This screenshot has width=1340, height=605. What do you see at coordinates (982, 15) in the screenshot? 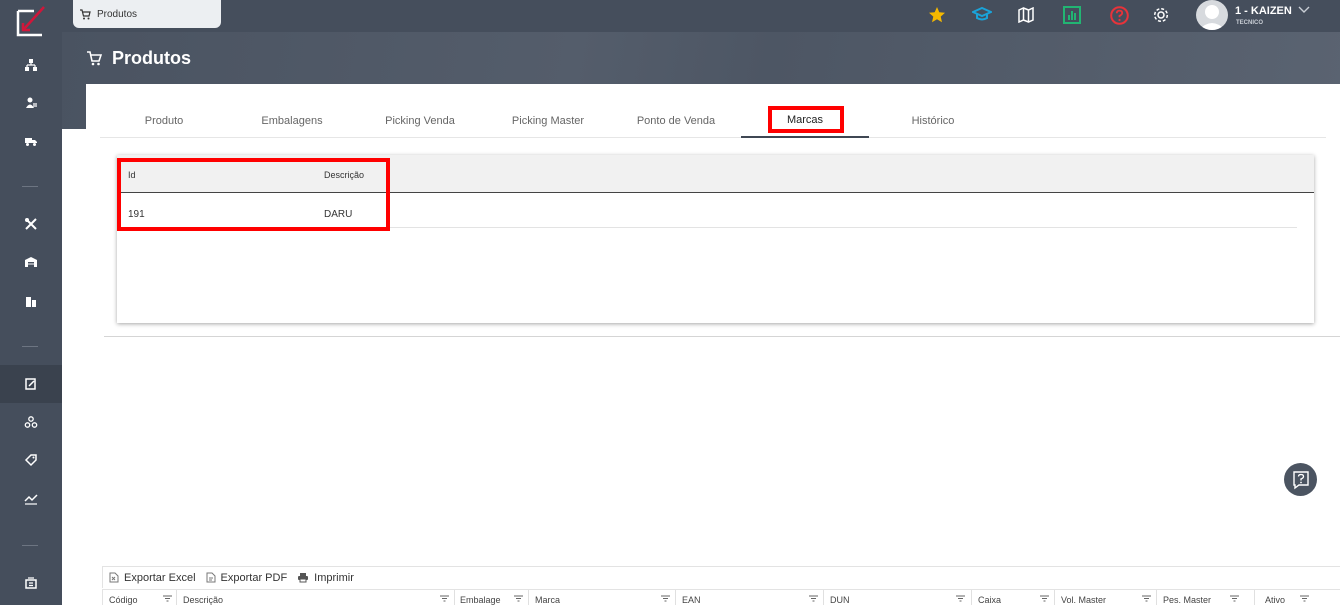
I see `academy-button` at bounding box center [982, 15].